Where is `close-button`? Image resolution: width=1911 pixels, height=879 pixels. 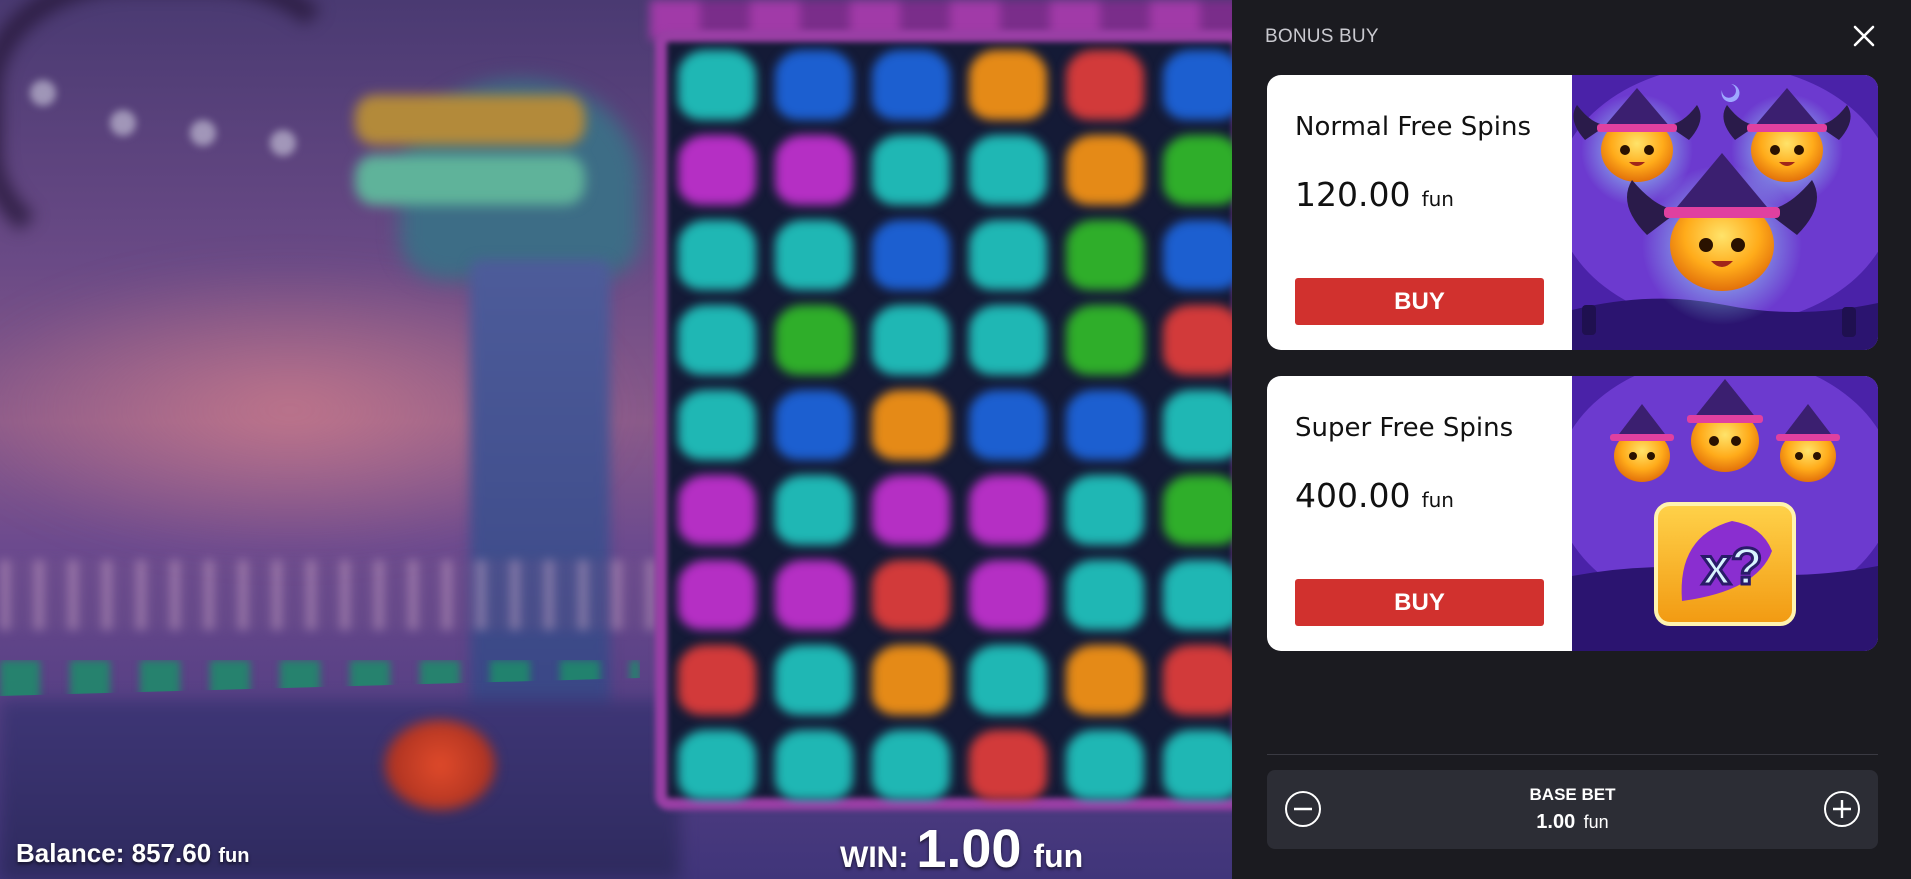 close-button is located at coordinates (1864, 36).